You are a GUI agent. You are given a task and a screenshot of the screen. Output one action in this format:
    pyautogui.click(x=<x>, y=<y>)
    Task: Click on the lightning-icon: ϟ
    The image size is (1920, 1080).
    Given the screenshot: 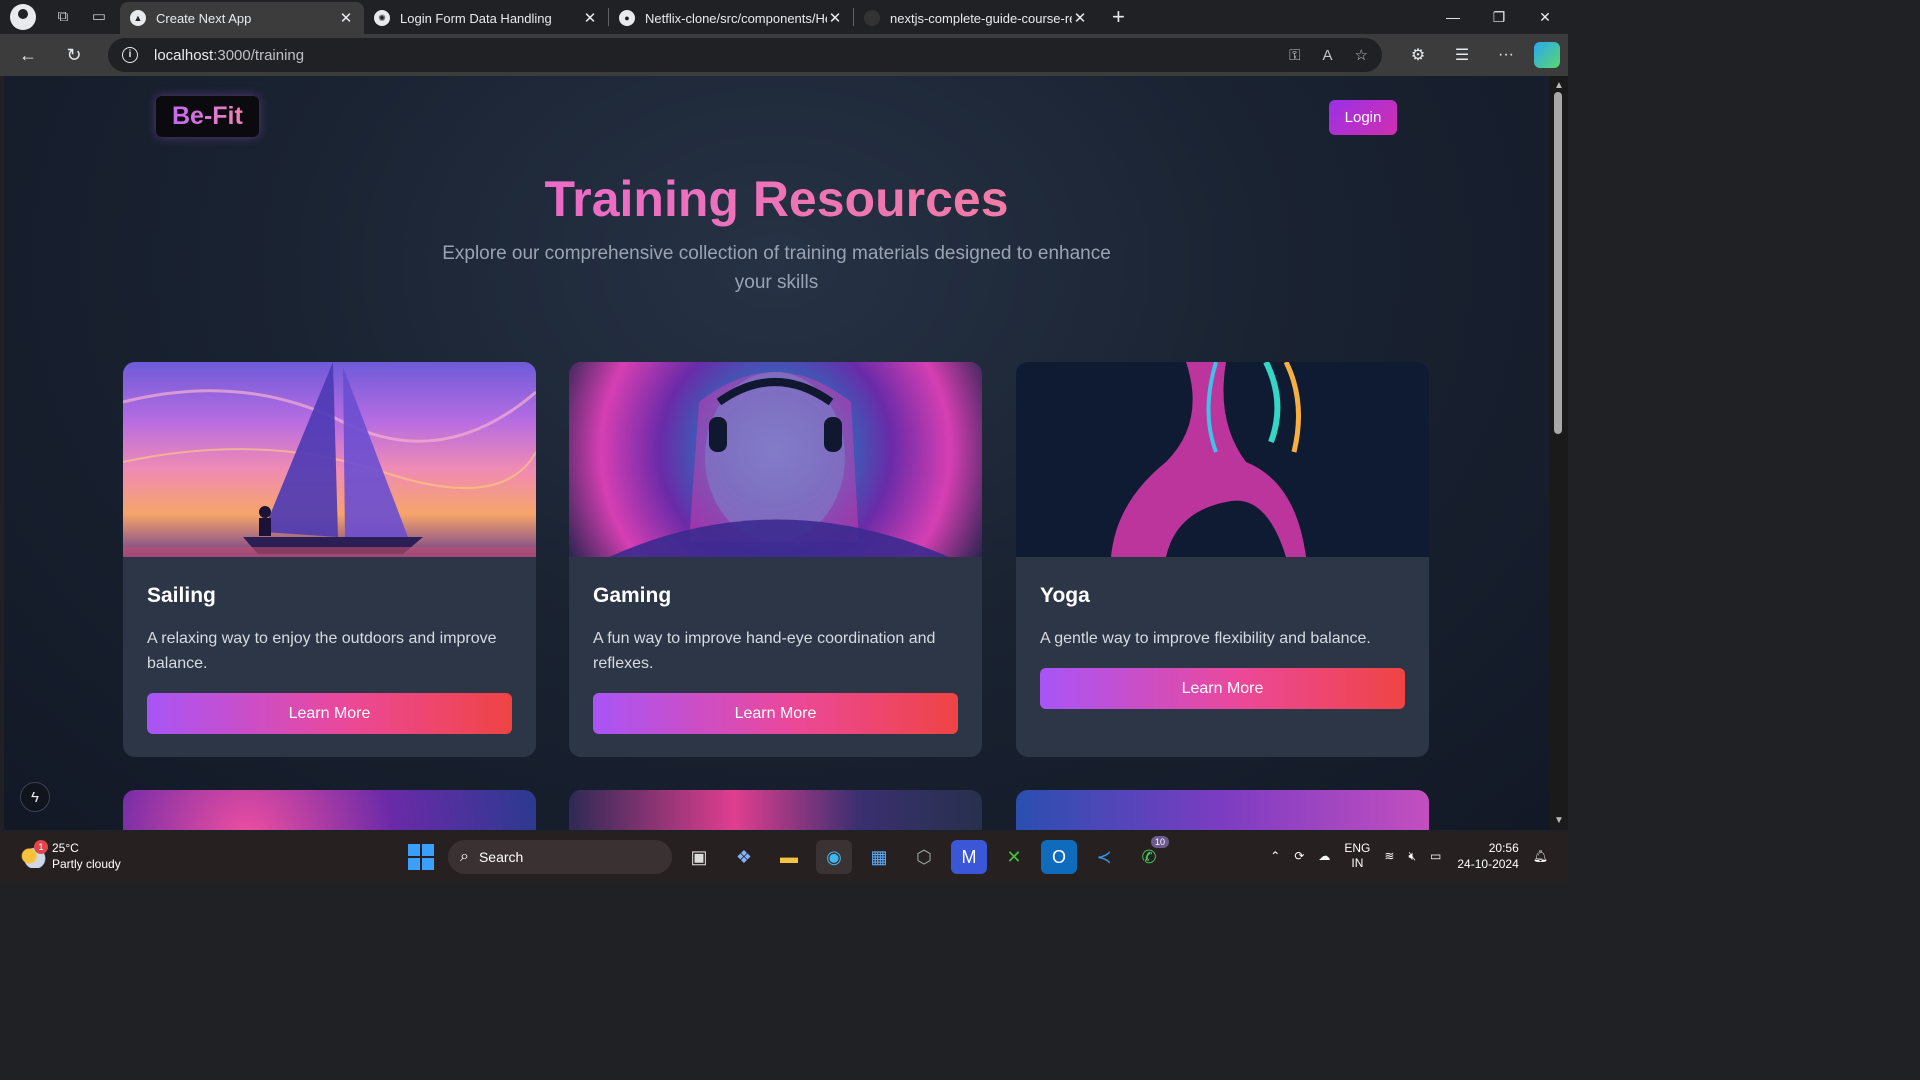 What is the action you would take?
    pyautogui.click(x=35, y=797)
    